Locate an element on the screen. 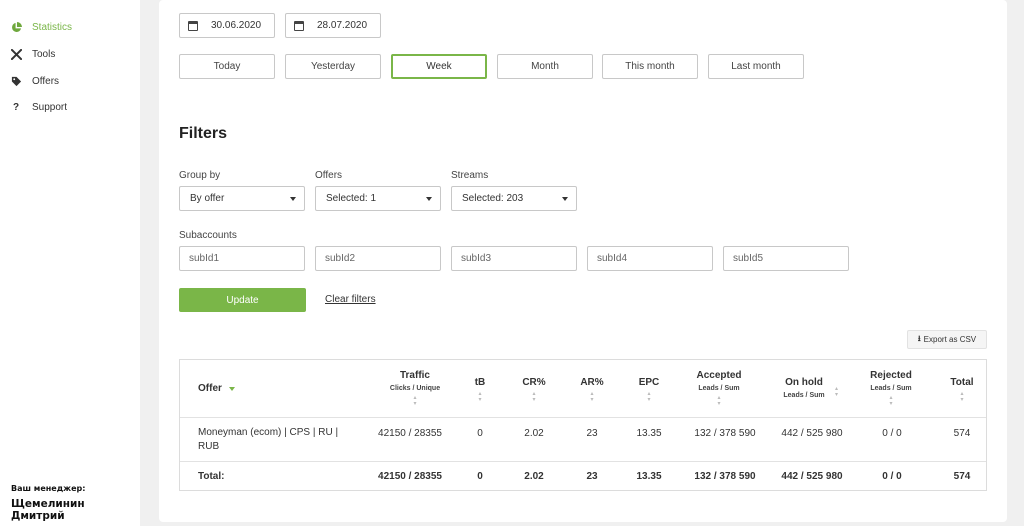  sidebar-item-statistics: Statistics is located at coordinates (41, 27).